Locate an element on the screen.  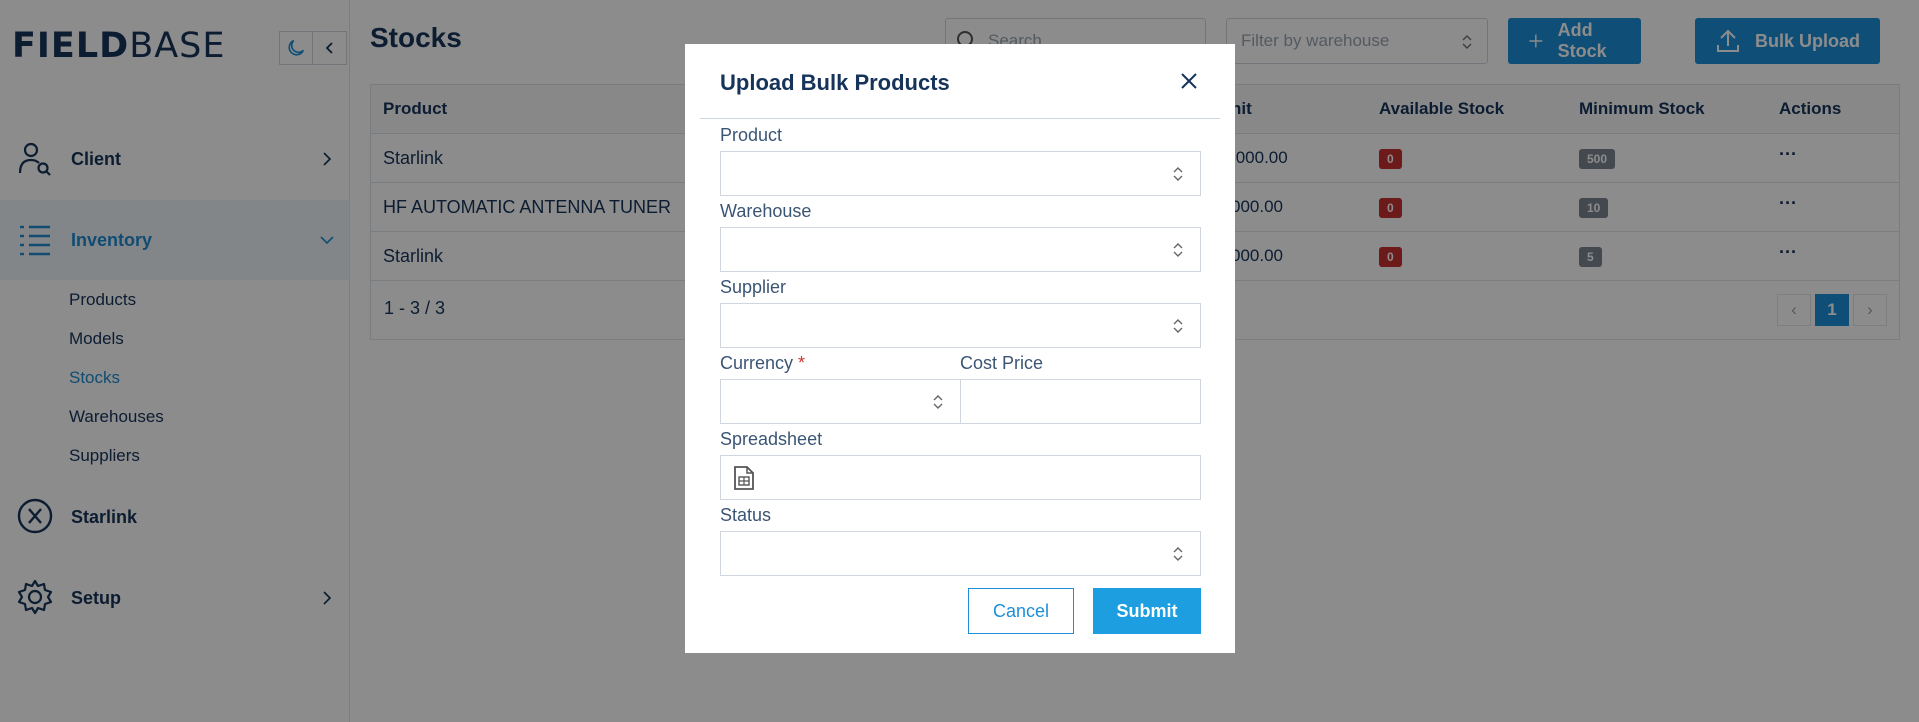
spreadsheet-file-input is located at coordinates (960, 477).